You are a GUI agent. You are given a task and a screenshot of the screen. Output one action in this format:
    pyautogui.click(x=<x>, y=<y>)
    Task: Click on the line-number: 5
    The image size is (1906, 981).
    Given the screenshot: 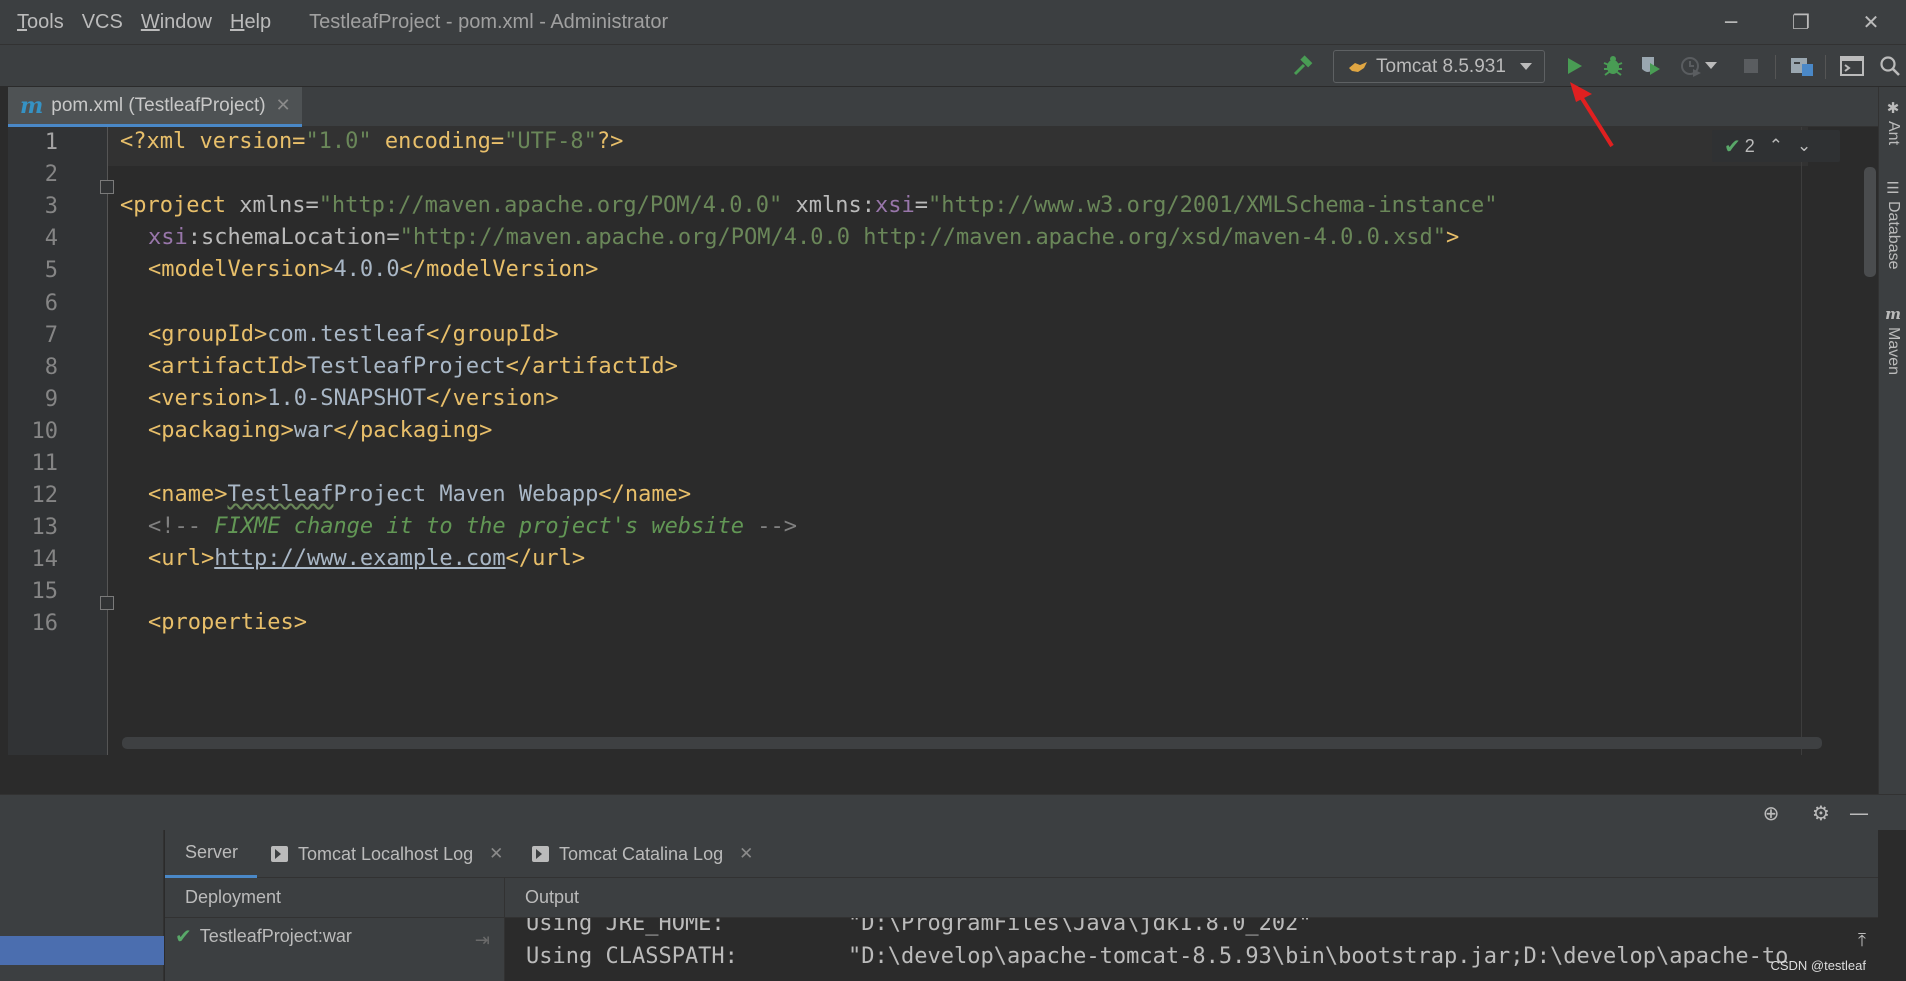 What is the action you would take?
    pyautogui.click(x=51, y=270)
    